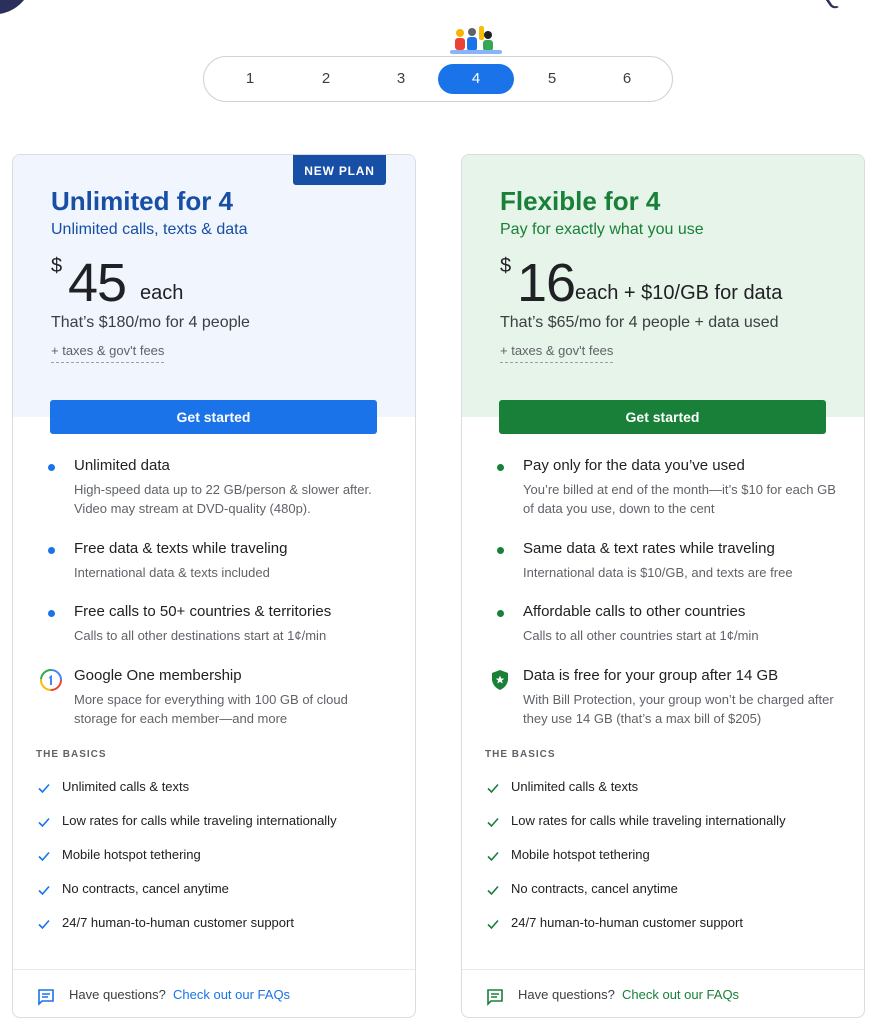 This screenshot has width=879, height=1024. Describe the element at coordinates (149, 229) in the screenshot. I see `plan-subtitle: Unlimited calls, texts & data` at that location.